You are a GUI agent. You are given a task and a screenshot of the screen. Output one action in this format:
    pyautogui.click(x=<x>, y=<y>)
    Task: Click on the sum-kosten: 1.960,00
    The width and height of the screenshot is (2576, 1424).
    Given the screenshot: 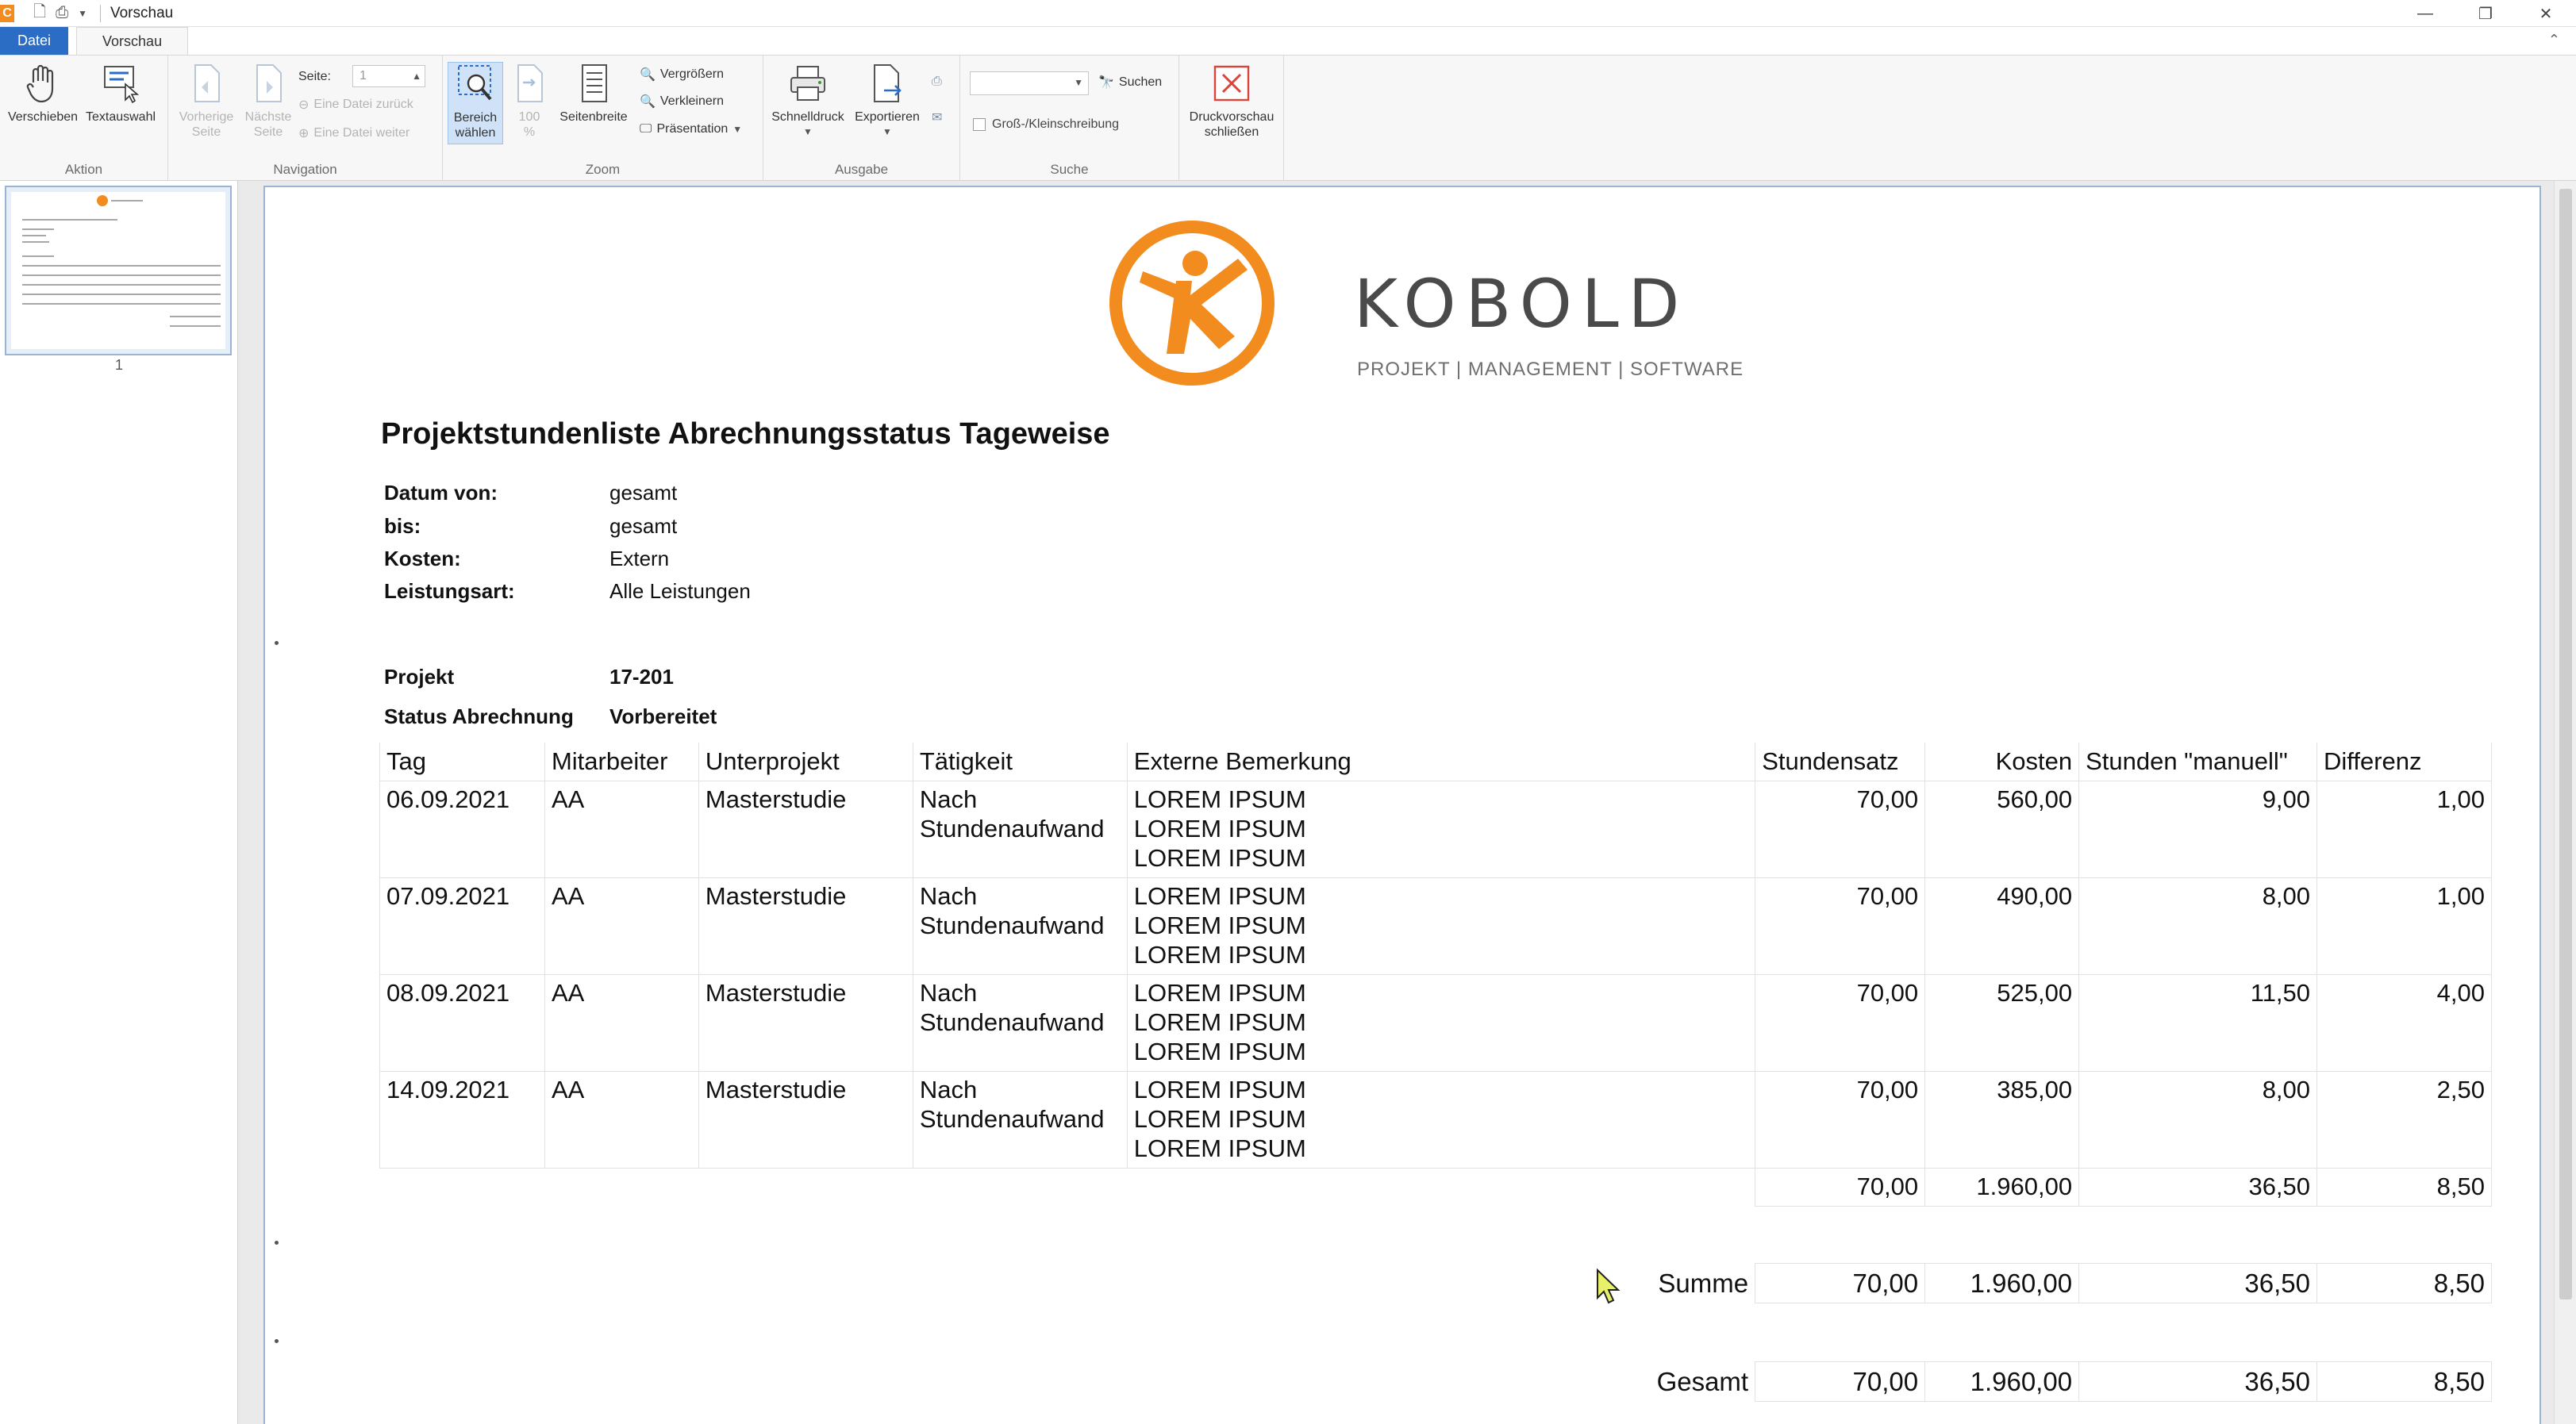 What is the action you would take?
    pyautogui.click(x=2002, y=1283)
    